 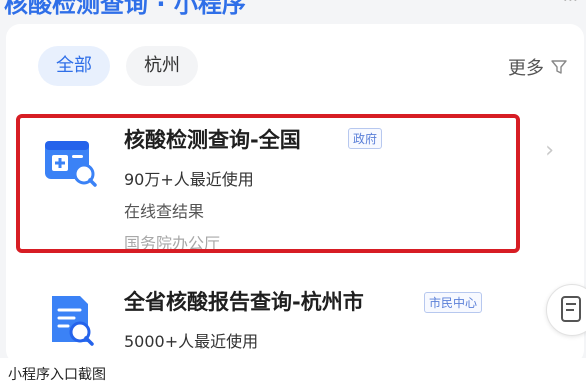 What do you see at coordinates (549, 150) in the screenshot?
I see `chevron-right-icon: ›` at bounding box center [549, 150].